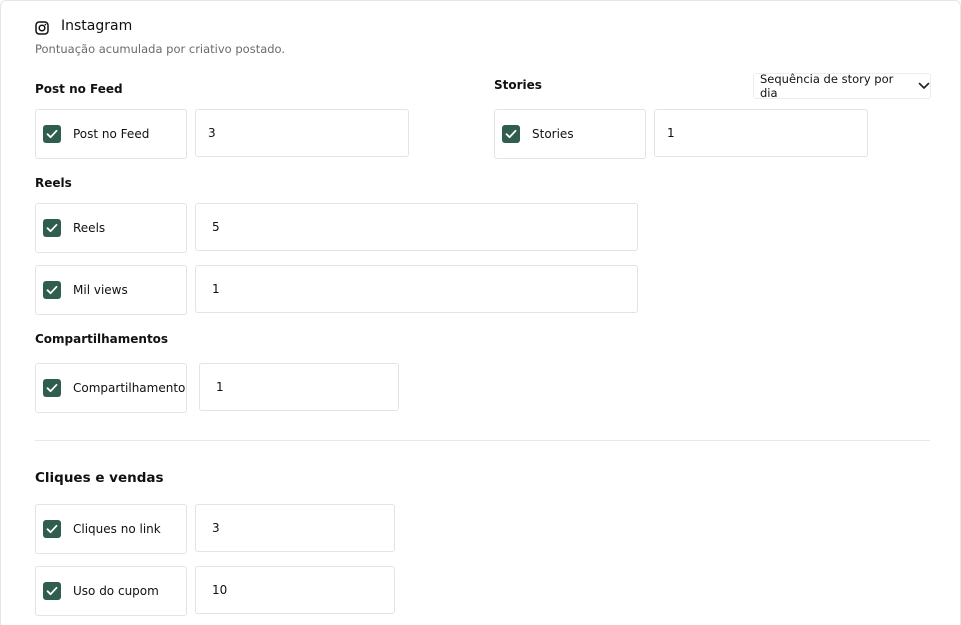 Image resolution: width=961 pixels, height=625 pixels. What do you see at coordinates (295, 590) in the screenshot?
I see `coupon-use-points-input` at bounding box center [295, 590].